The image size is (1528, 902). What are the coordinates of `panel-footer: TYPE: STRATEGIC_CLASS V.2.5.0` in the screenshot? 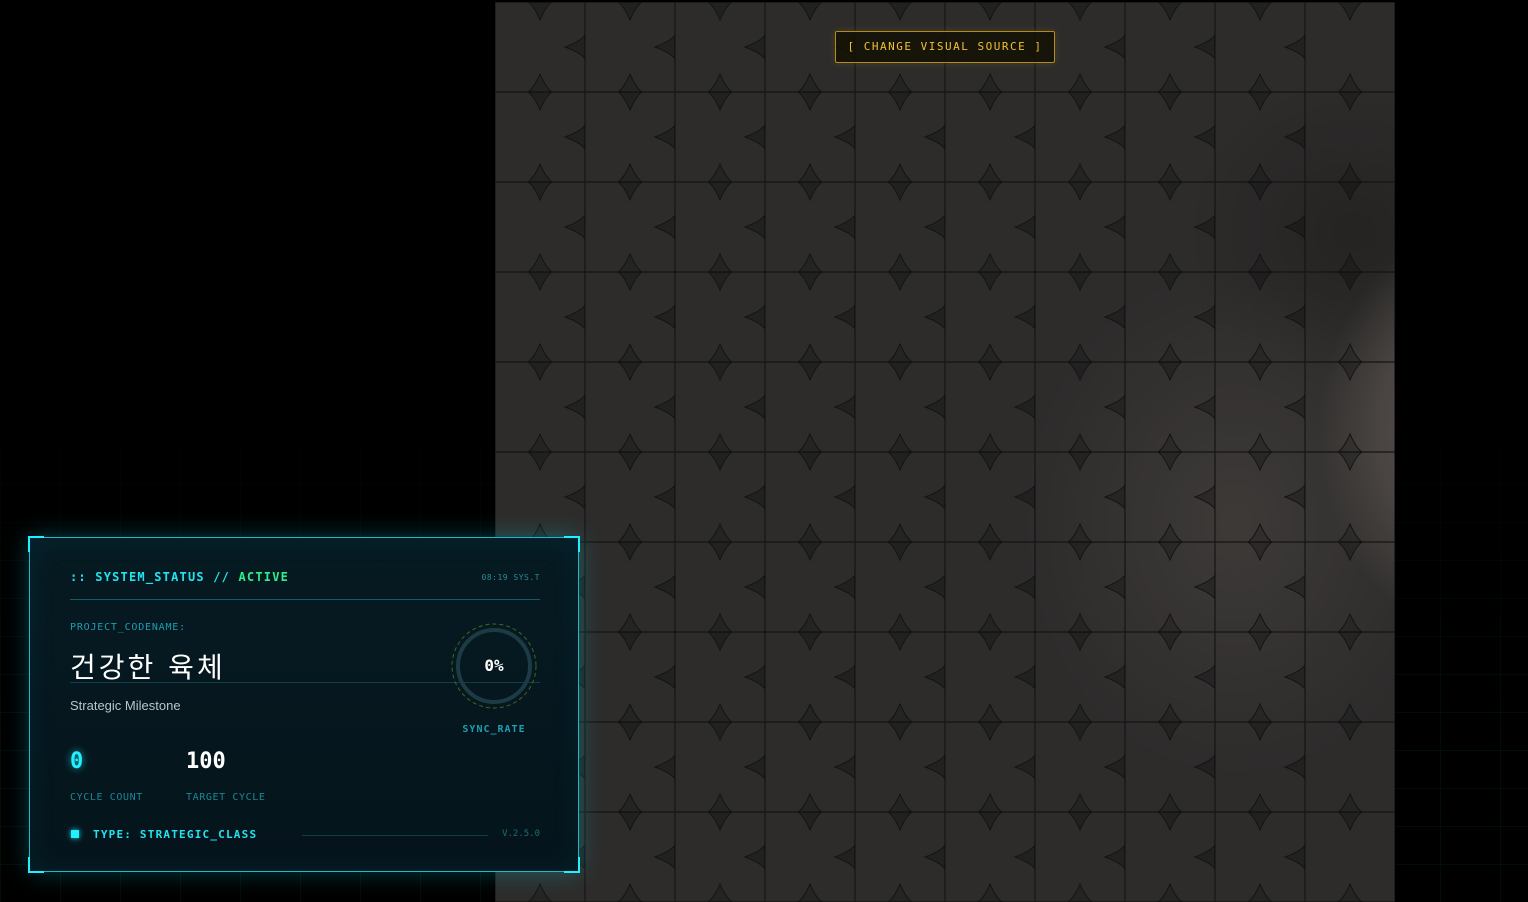 It's located at (305, 835).